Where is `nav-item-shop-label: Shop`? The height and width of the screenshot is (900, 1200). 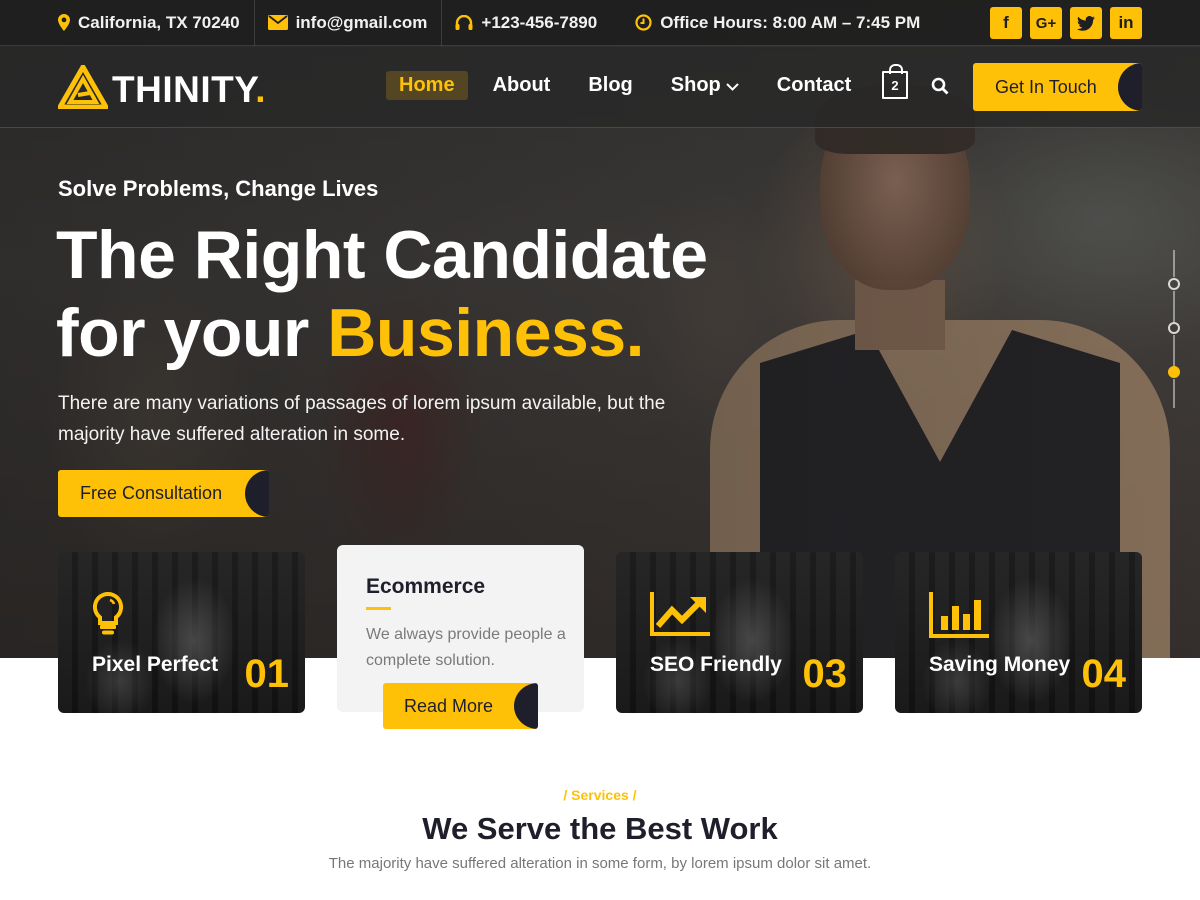
nav-item-shop-label: Shop is located at coordinates (695, 85).